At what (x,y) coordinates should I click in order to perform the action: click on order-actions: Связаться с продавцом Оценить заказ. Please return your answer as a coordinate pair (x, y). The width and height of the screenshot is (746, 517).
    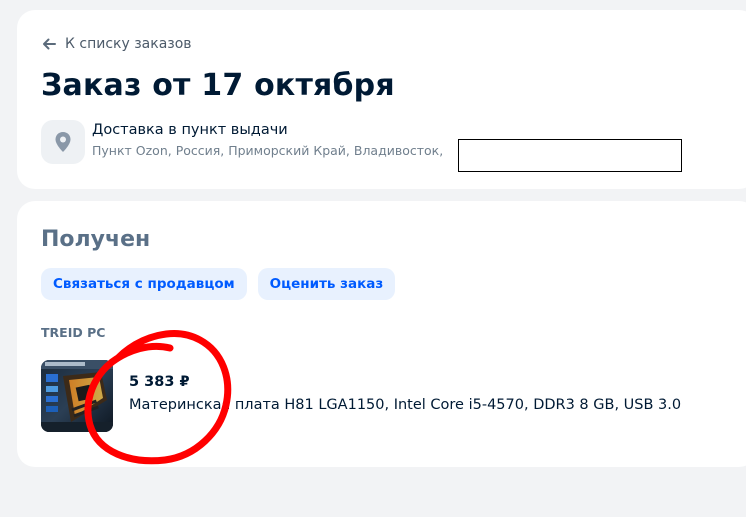
    Looking at the image, I should click on (218, 284).